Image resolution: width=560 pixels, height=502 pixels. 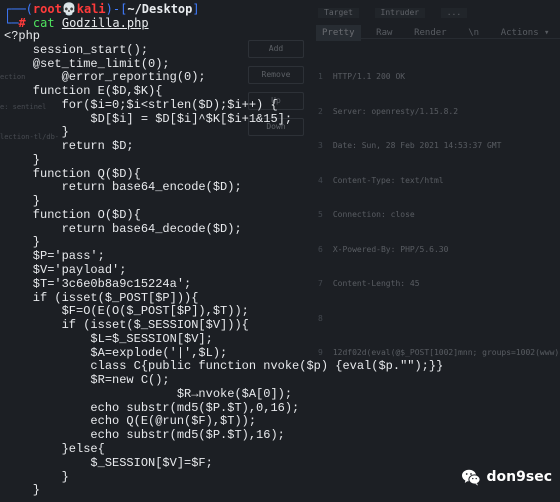 What do you see at coordinates (519, 477) in the screenshot?
I see `watermark-text: don9sec` at bounding box center [519, 477].